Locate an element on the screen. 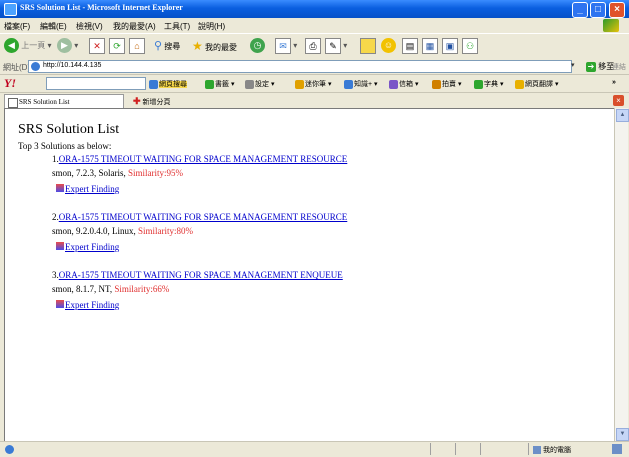 The width and height of the screenshot is (629, 457). yahoo-settings-button: 設定 ▾ is located at coordinates (259, 84).